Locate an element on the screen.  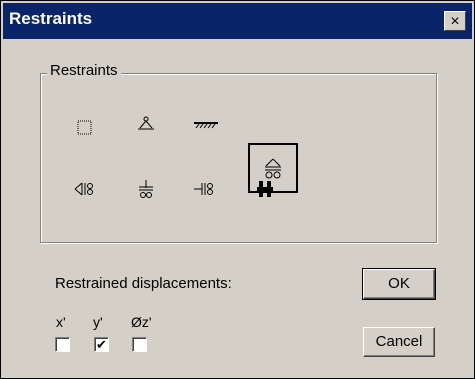
restrained-displacements-label: Restrained displacements: is located at coordinates (143, 283).